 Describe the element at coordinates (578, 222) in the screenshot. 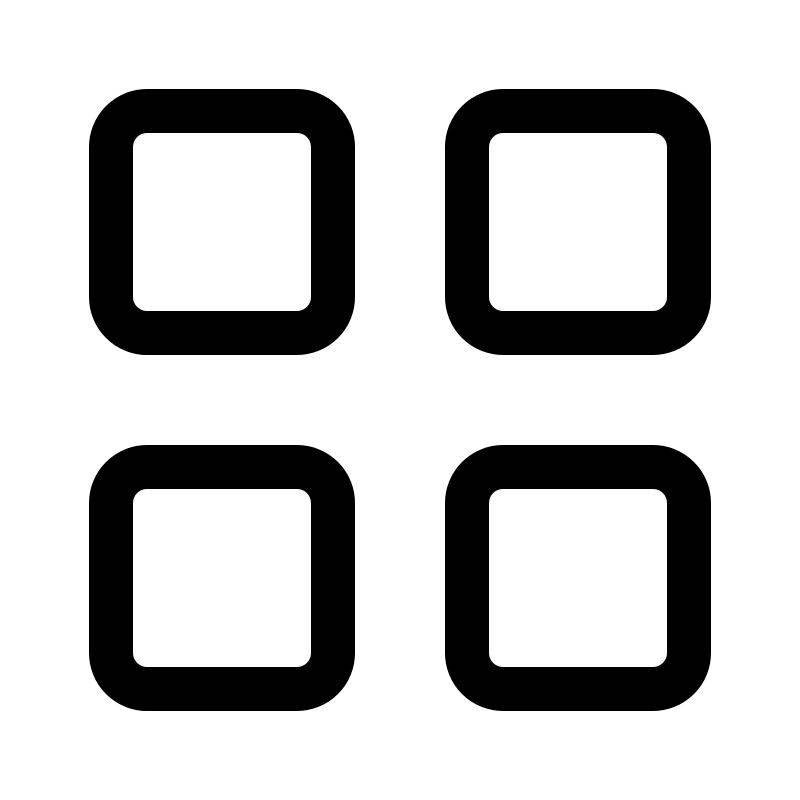

I see `grid-tile-top-right-icon` at that location.